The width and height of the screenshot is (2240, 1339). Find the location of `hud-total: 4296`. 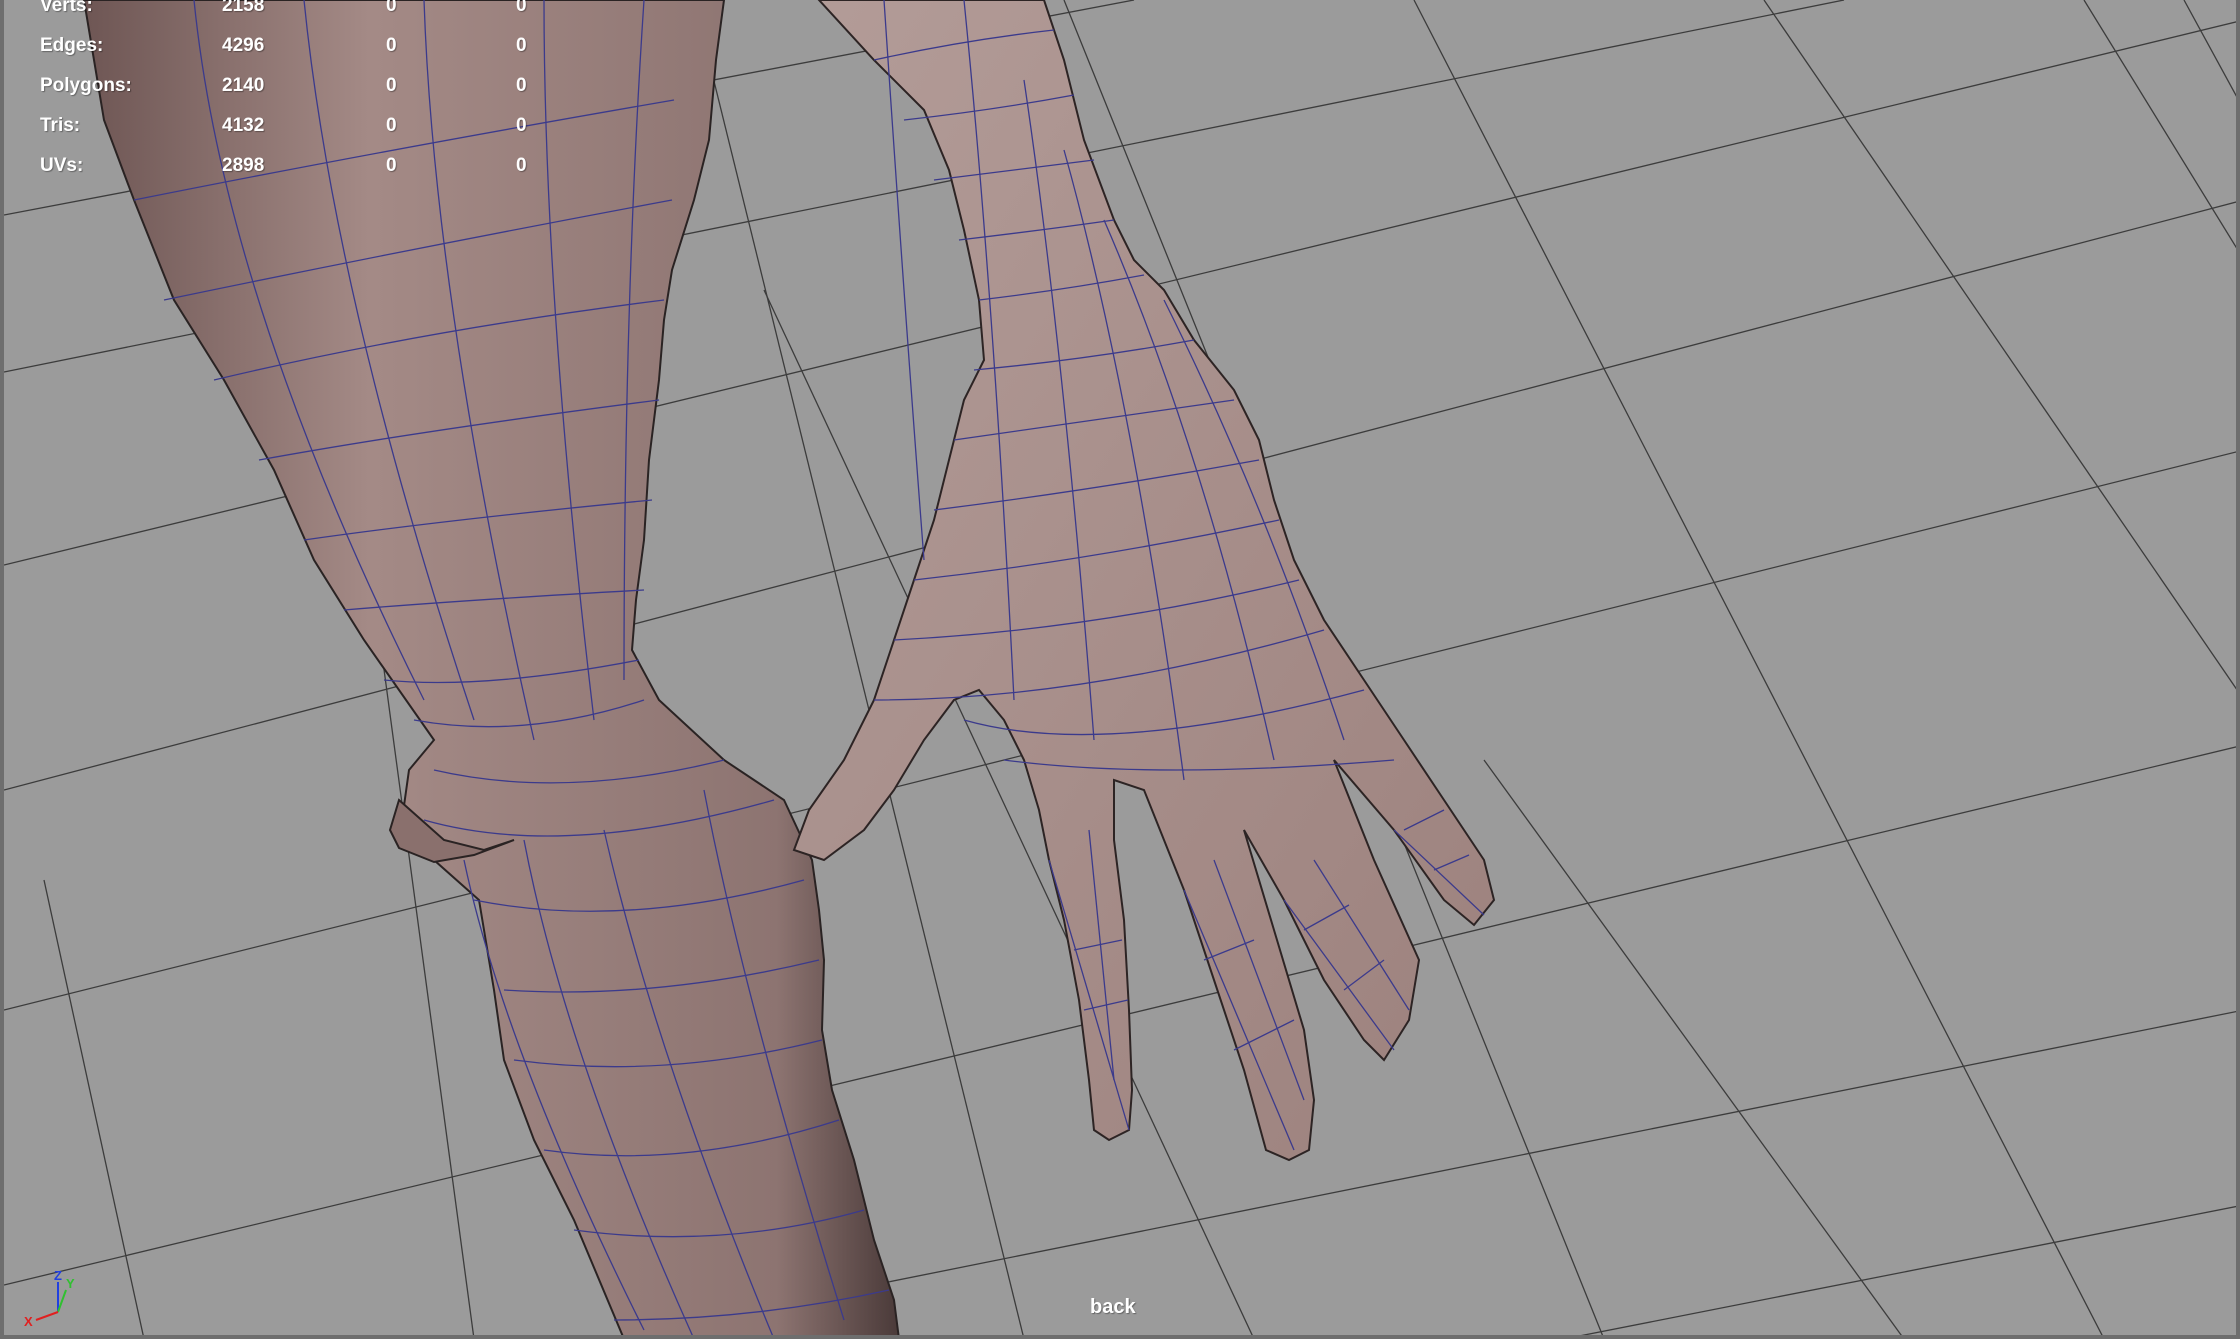

hud-total: 4296 is located at coordinates (243, 45).